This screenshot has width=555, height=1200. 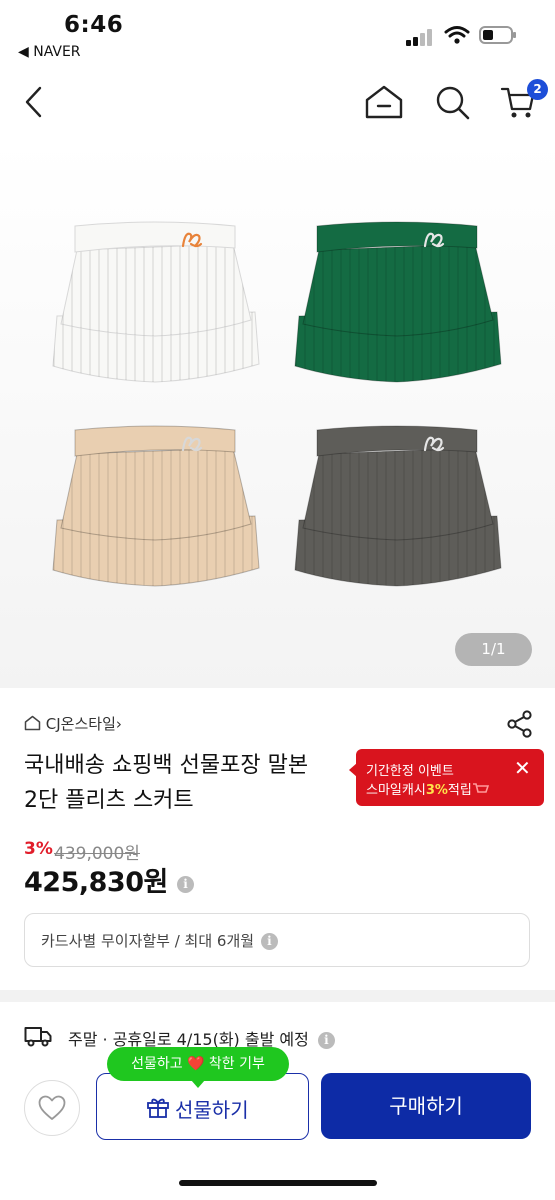 I want to click on home-indicator, so click(x=278, y=1183).